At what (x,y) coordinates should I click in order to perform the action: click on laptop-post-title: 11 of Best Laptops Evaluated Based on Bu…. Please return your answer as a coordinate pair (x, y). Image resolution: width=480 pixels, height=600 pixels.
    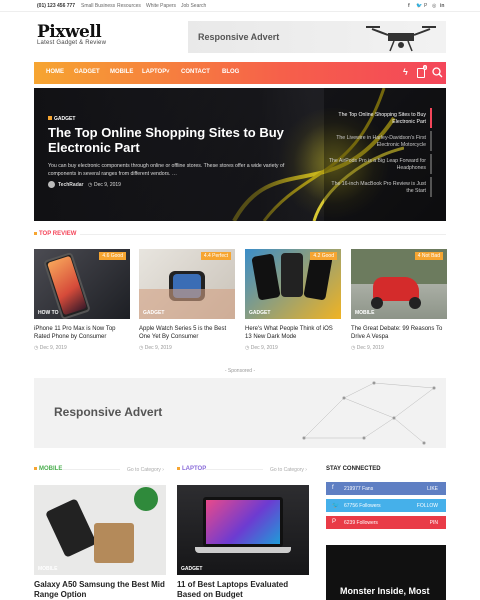
    Looking at the image, I should click on (243, 590).